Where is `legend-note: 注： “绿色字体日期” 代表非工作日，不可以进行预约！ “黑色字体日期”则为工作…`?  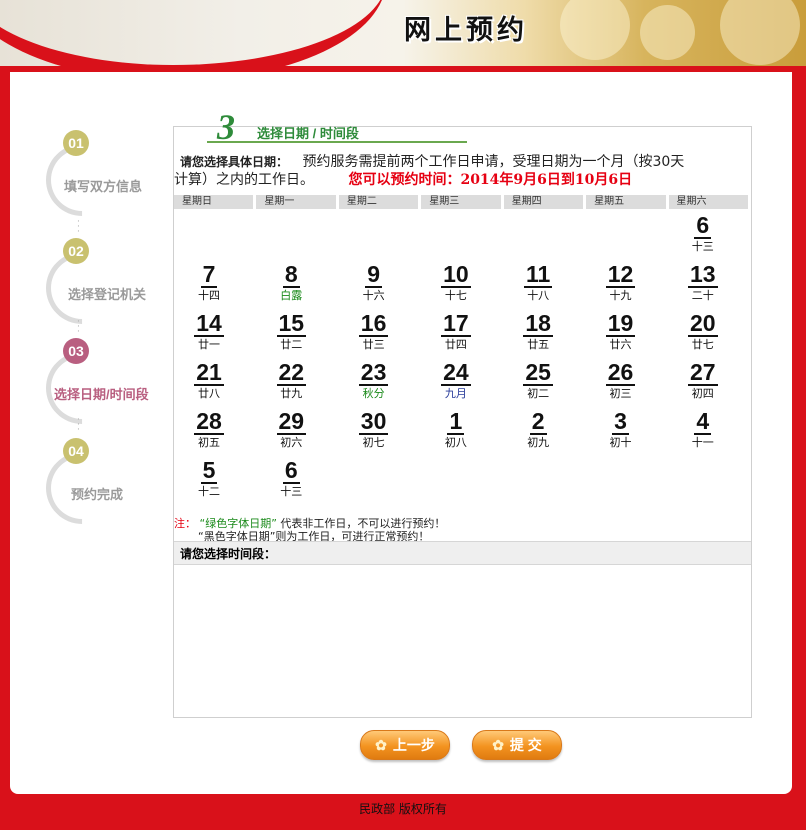 legend-note: 注： “绿色字体日期” 代表非工作日，不可以进行预约！ “黑色字体日期”则为工作… is located at coordinates (309, 530).